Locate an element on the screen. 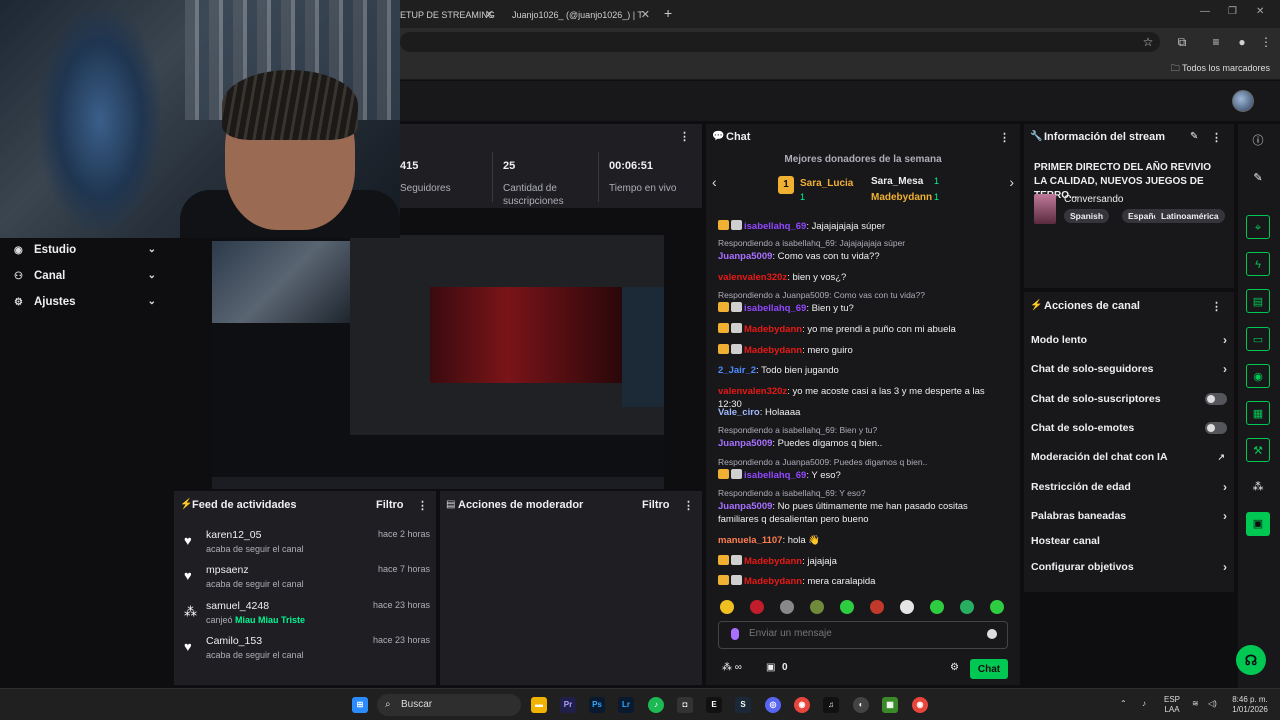  chat-user: Vale_ciro is located at coordinates (739, 412).